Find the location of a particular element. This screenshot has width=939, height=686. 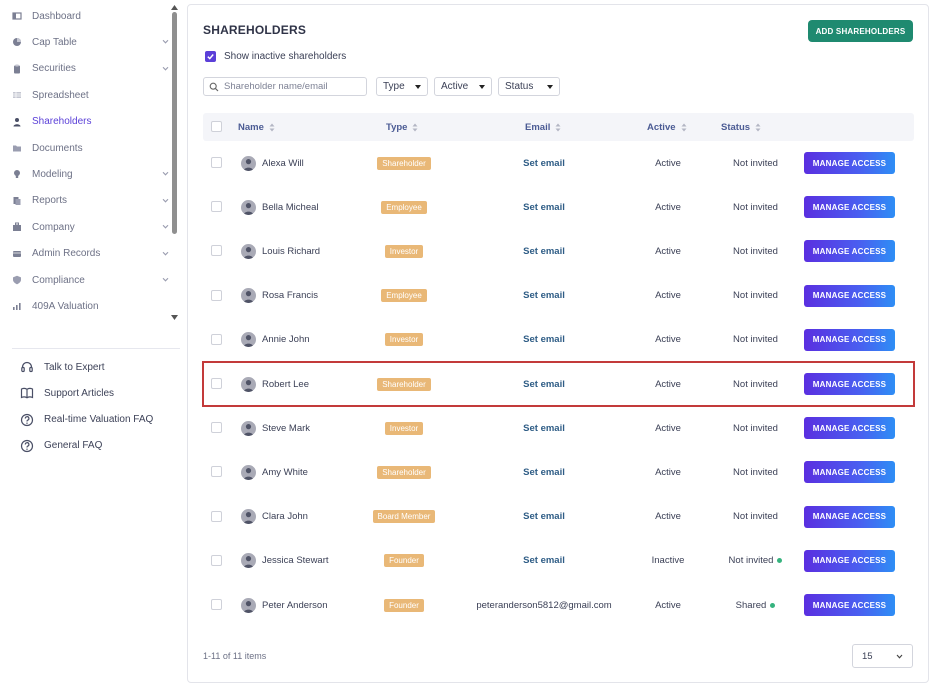

active-status: Active is located at coordinates (668, 340).